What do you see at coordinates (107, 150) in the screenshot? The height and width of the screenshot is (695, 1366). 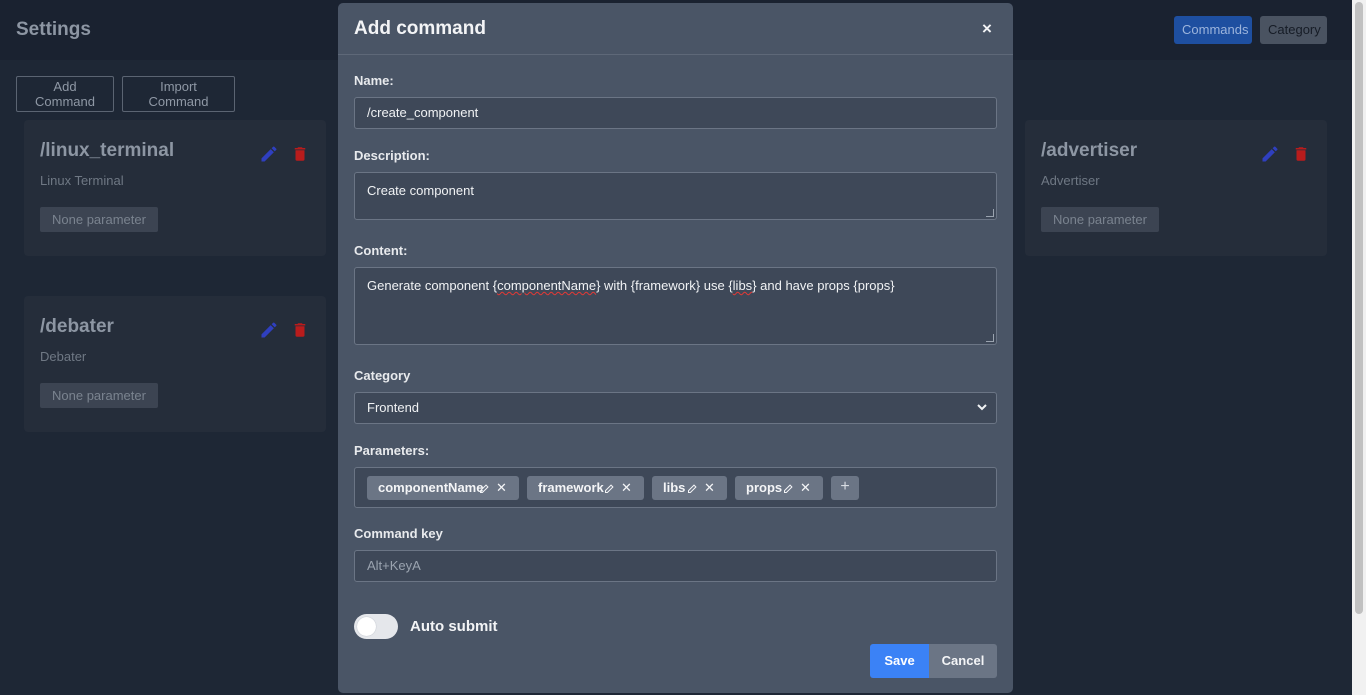 I see `card-title: /linux_terminal` at bounding box center [107, 150].